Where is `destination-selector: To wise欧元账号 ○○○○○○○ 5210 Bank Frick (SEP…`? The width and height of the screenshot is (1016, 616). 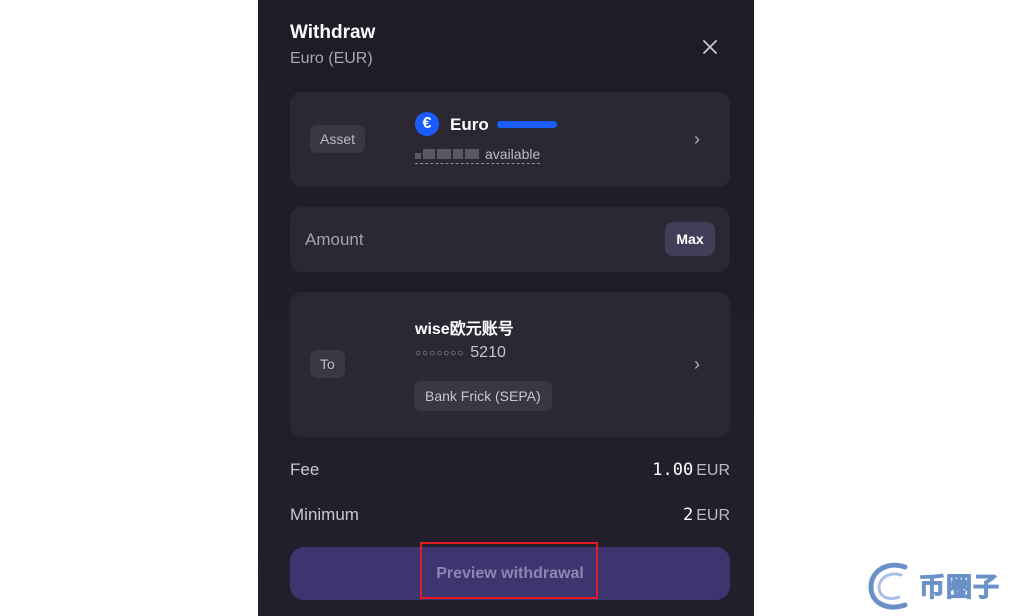
destination-selector: To wise欧元账号 ○○○○○○○ 5210 Bank Frick (SEP… is located at coordinates (510, 364).